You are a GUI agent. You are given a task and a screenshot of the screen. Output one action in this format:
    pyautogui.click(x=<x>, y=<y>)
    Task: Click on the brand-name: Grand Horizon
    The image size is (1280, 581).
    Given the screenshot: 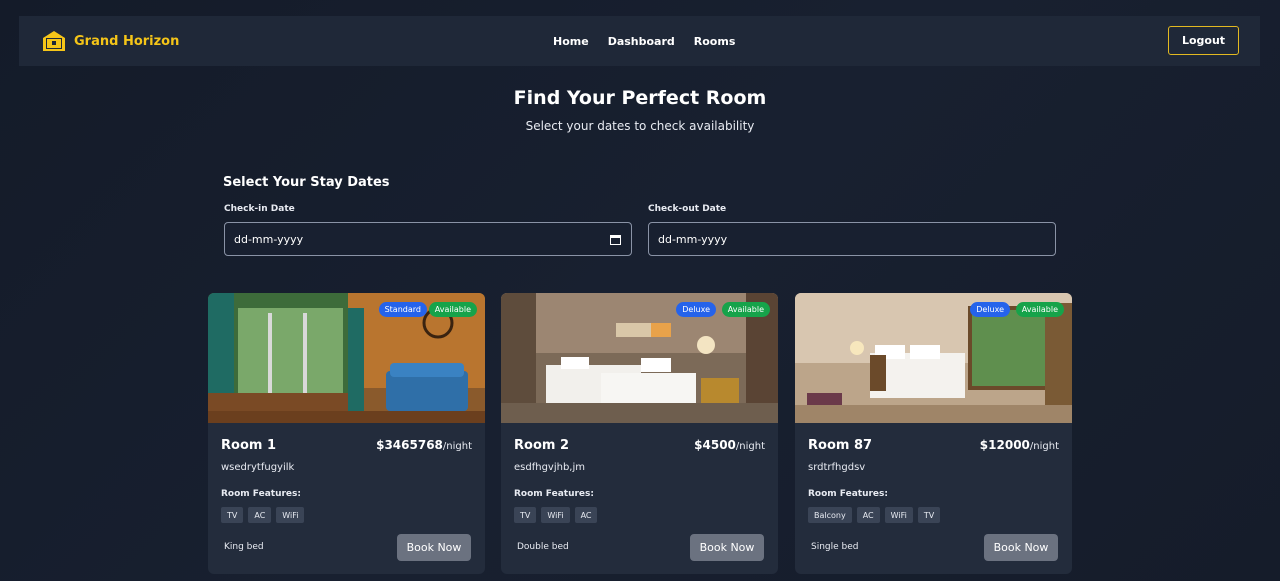 What is the action you would take?
    pyautogui.click(x=127, y=41)
    